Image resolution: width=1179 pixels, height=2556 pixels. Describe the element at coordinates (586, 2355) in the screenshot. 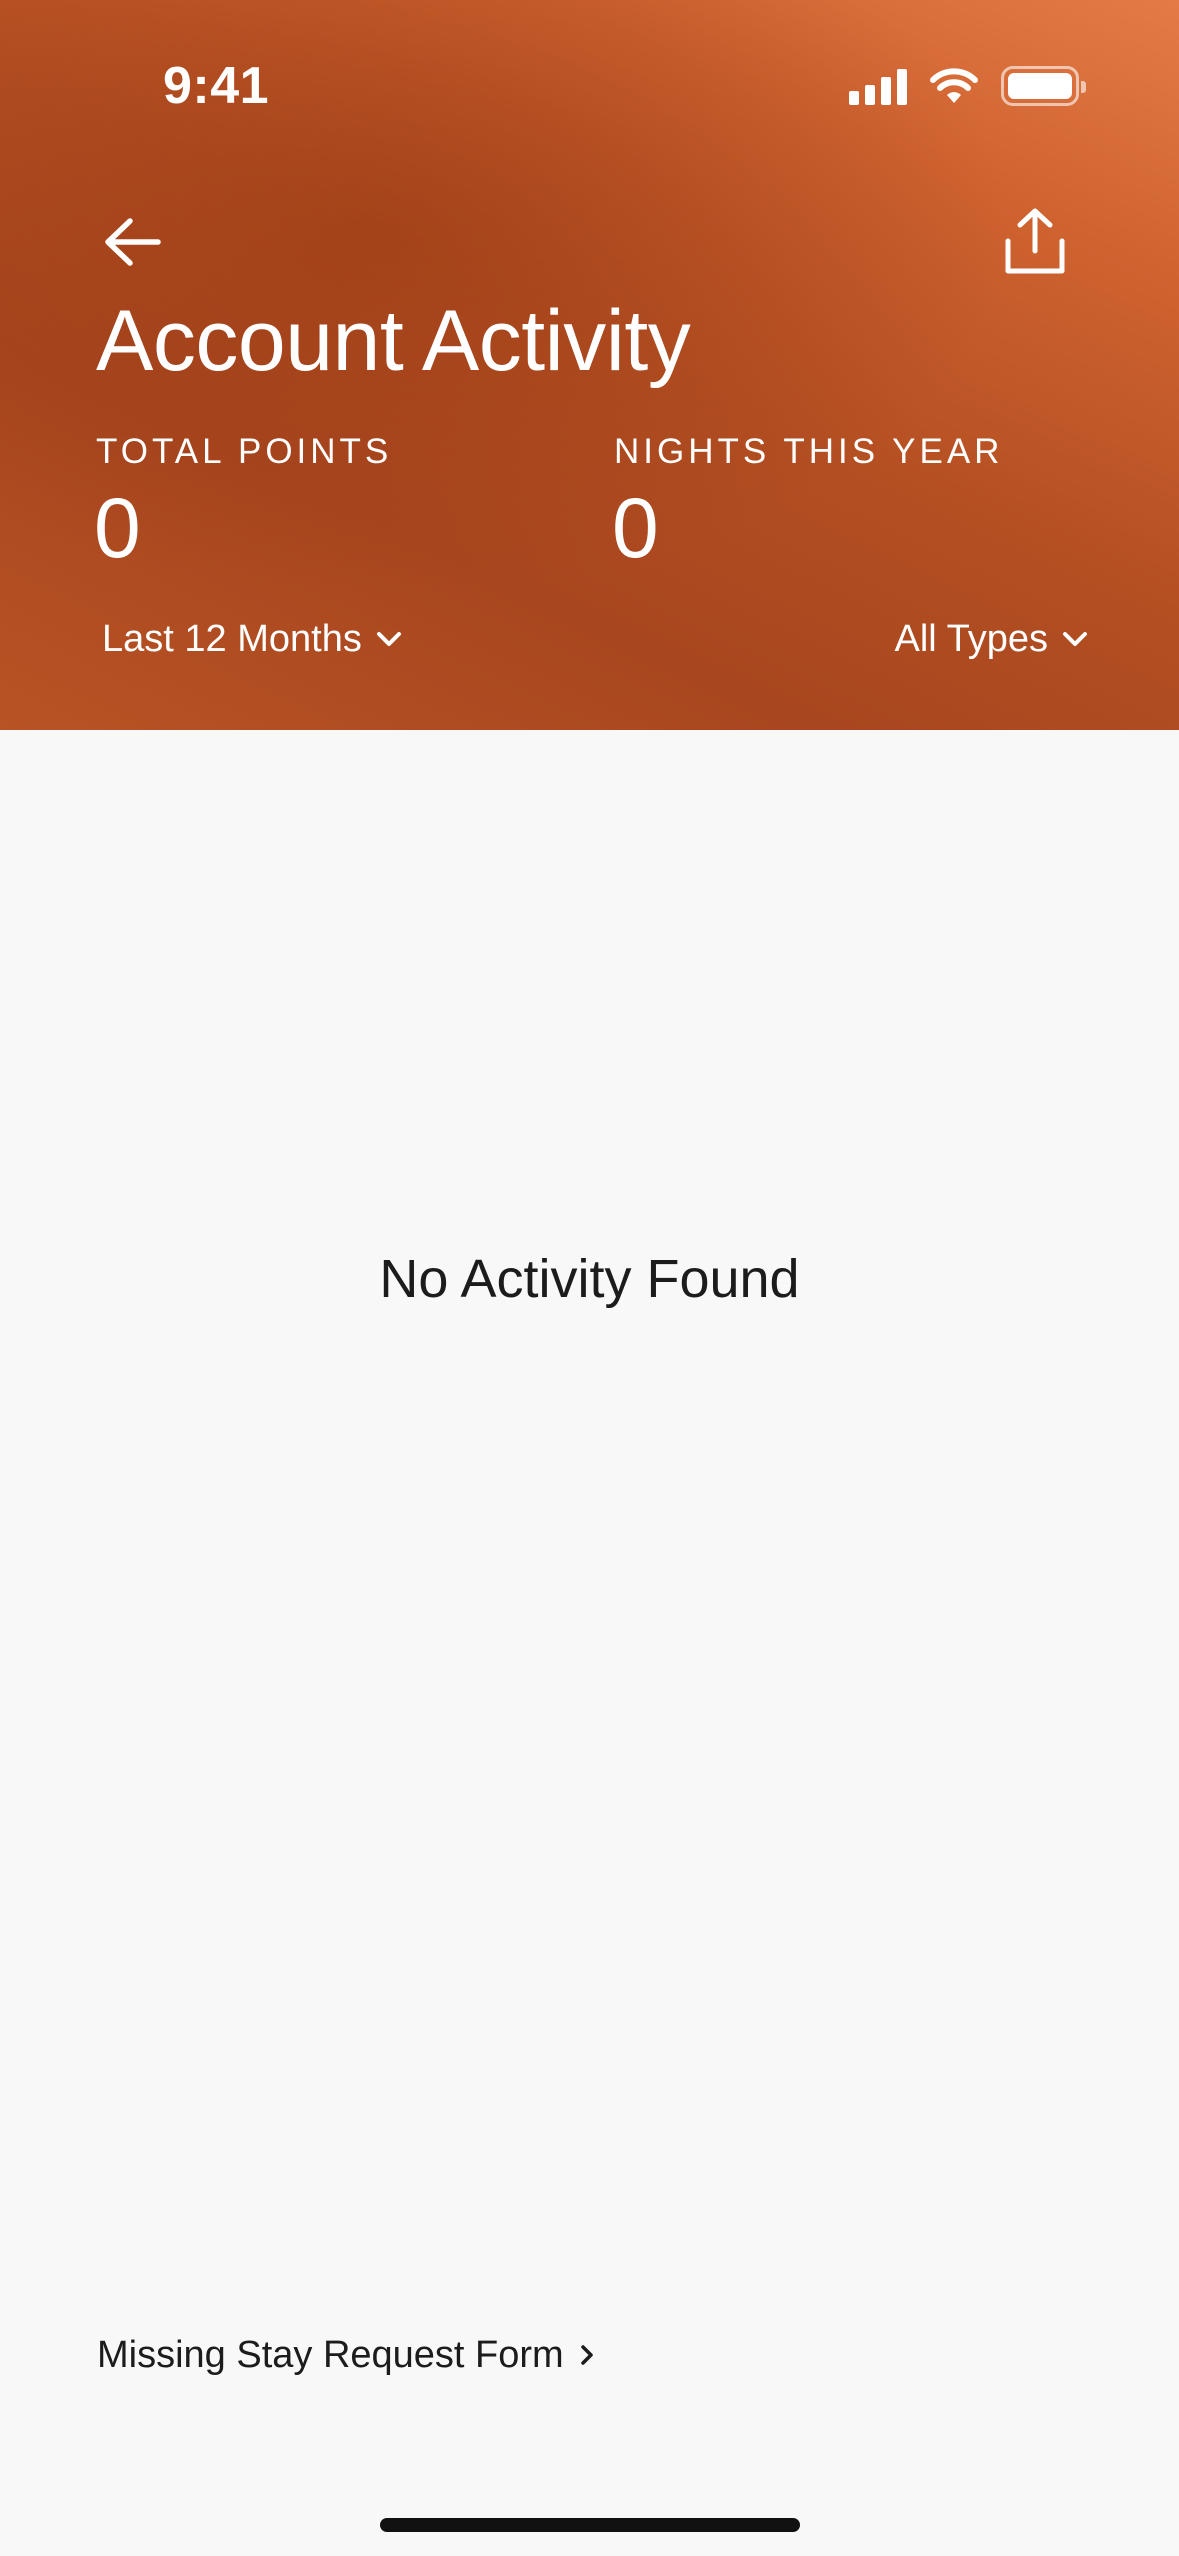

I see `chevron-right-icon` at that location.